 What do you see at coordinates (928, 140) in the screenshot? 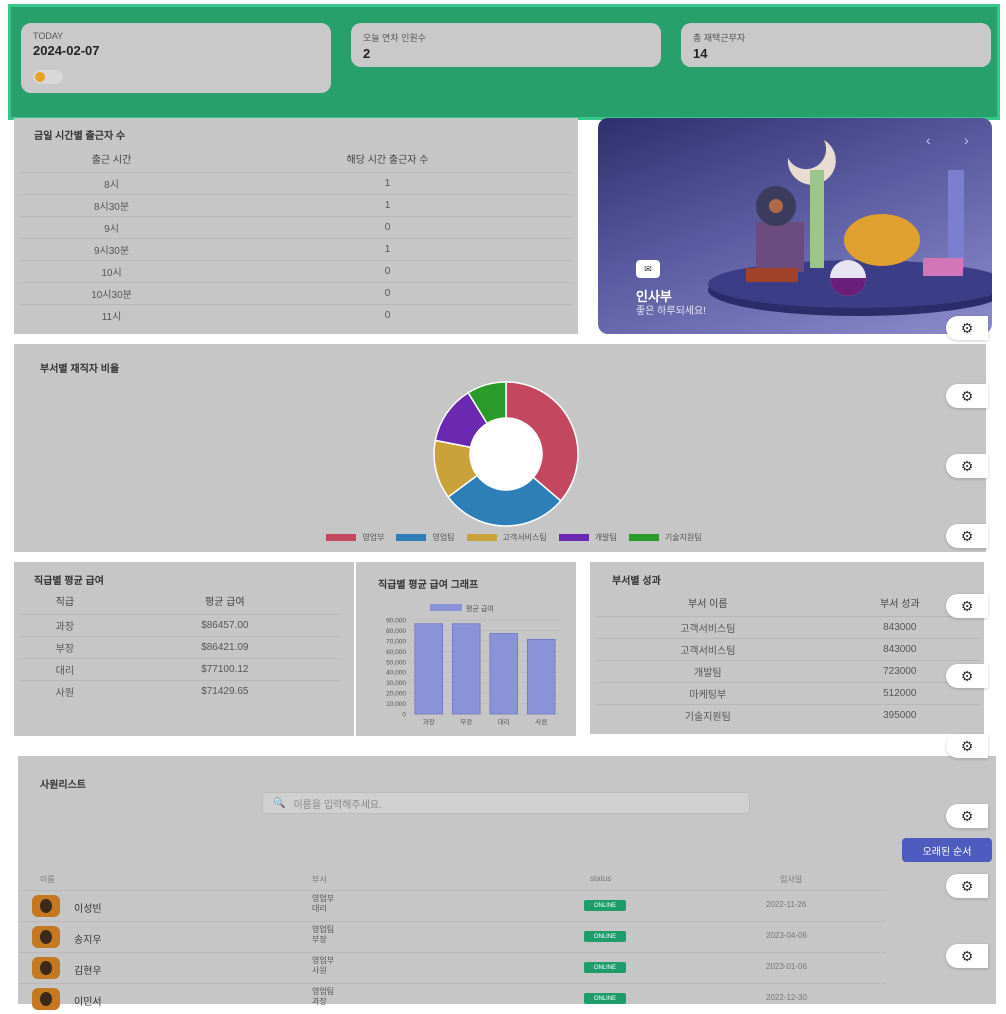
I see `hero-prev-arrow: ‹` at bounding box center [928, 140].